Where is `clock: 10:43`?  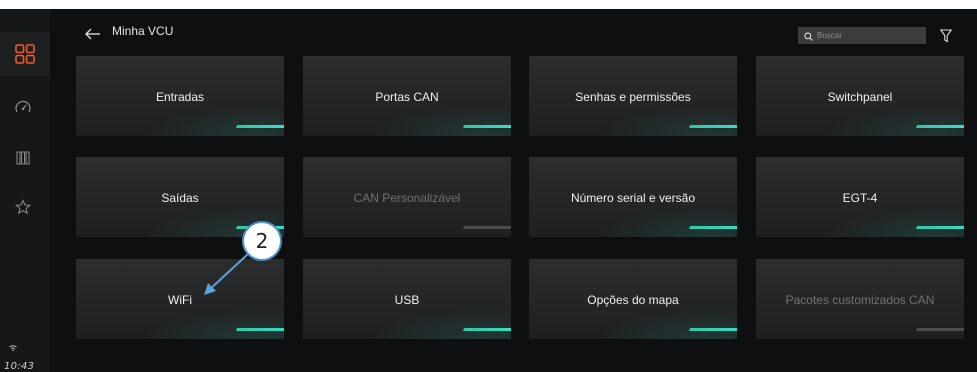 clock: 10:43 is located at coordinates (19, 366).